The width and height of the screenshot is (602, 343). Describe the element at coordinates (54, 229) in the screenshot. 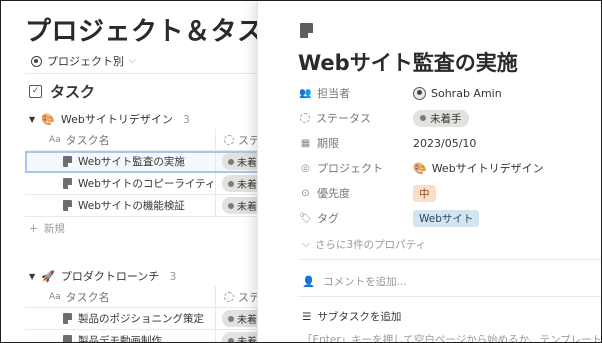

I see `new-row-label: 新規` at that location.